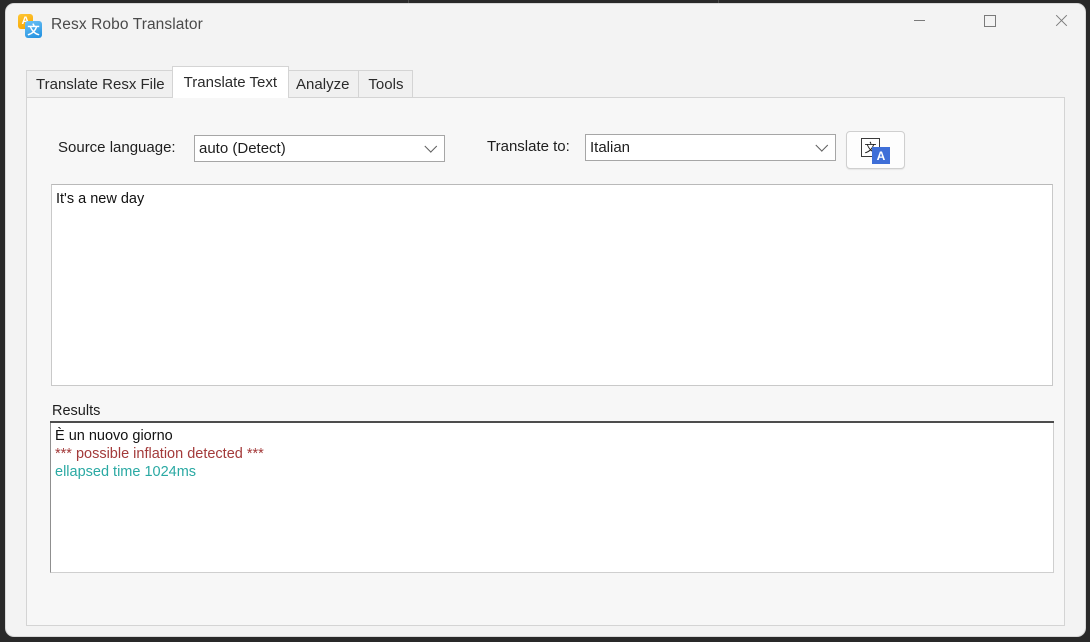 This screenshot has width=1090, height=642. What do you see at coordinates (127, 24) in the screenshot?
I see `window-title: Resx Robo Translator` at bounding box center [127, 24].